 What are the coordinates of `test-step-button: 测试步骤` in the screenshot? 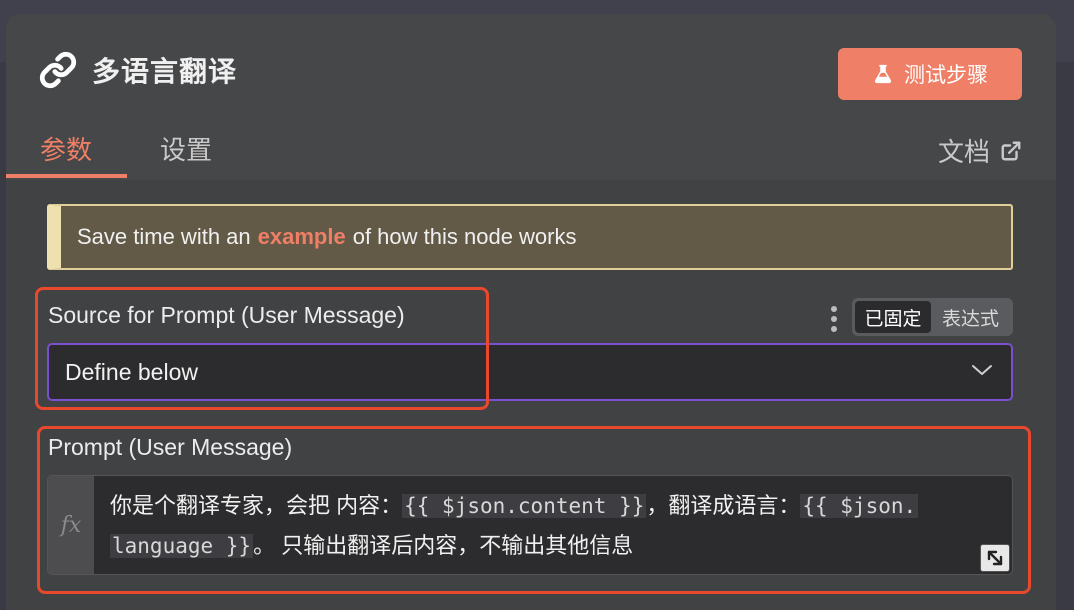 It's located at (930, 74).